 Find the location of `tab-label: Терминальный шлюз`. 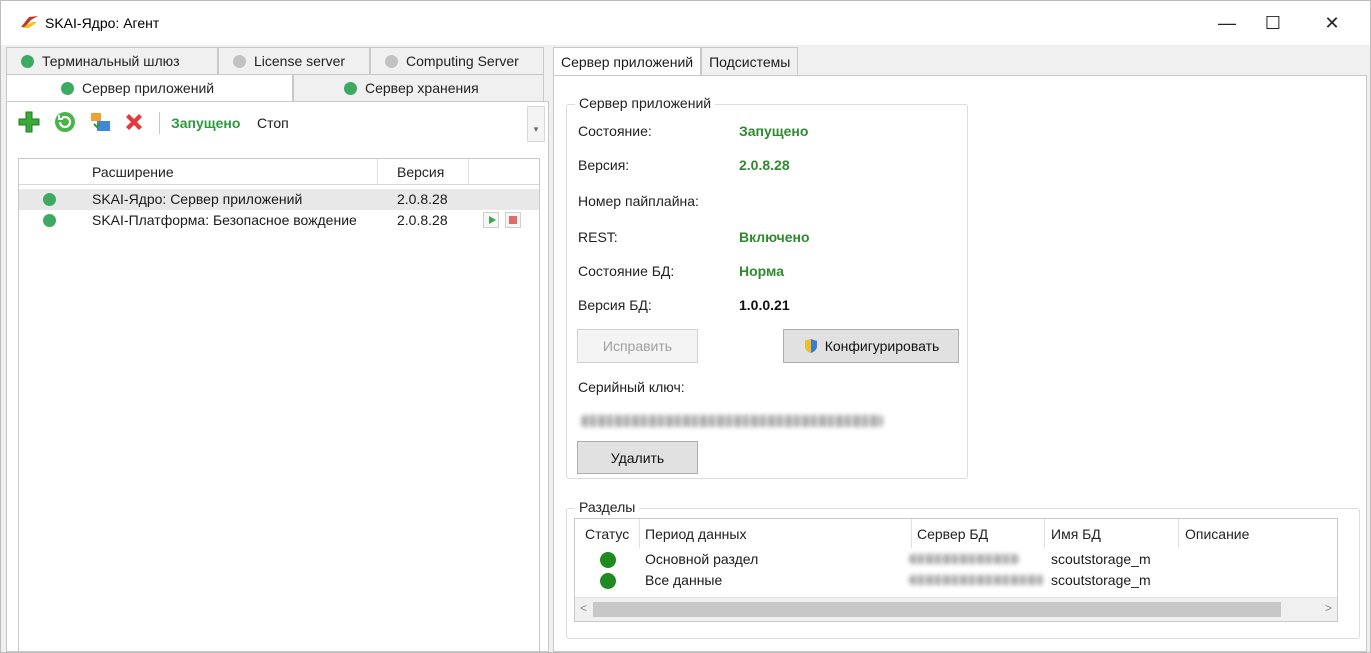

tab-label: Терминальный шлюз is located at coordinates (111, 61).